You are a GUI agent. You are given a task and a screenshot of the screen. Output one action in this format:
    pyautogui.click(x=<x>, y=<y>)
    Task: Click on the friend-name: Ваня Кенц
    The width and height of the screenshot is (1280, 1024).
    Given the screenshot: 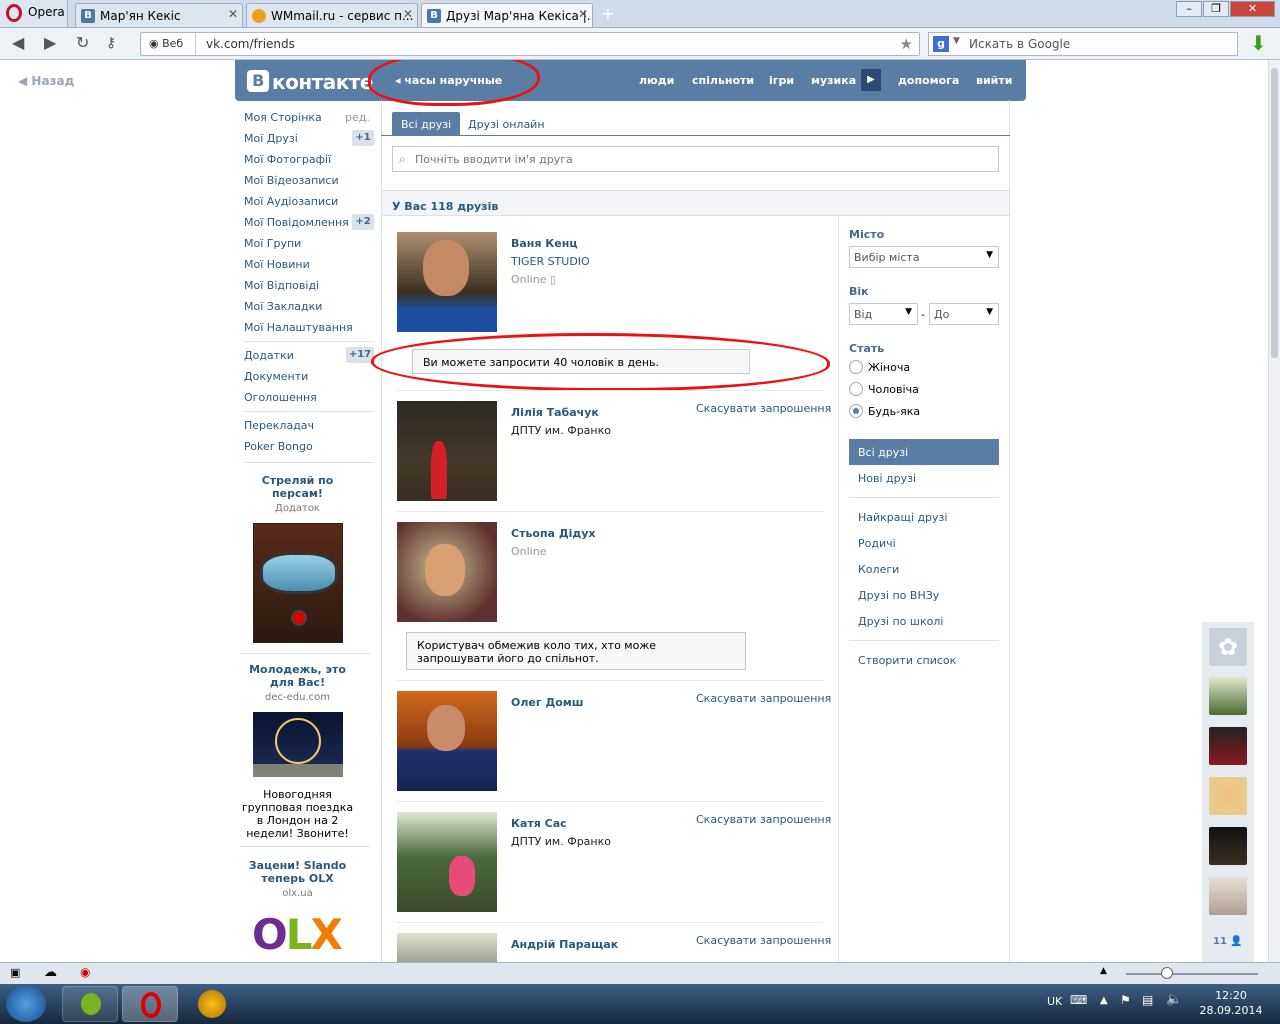 What is the action you would take?
    pyautogui.click(x=544, y=243)
    